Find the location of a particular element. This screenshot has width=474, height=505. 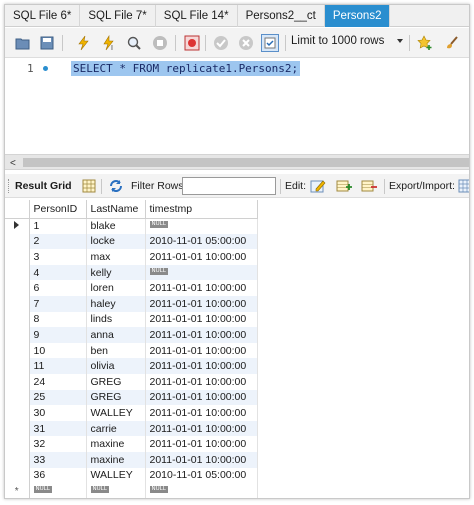

cell-lastname: linds is located at coordinates (116, 319).